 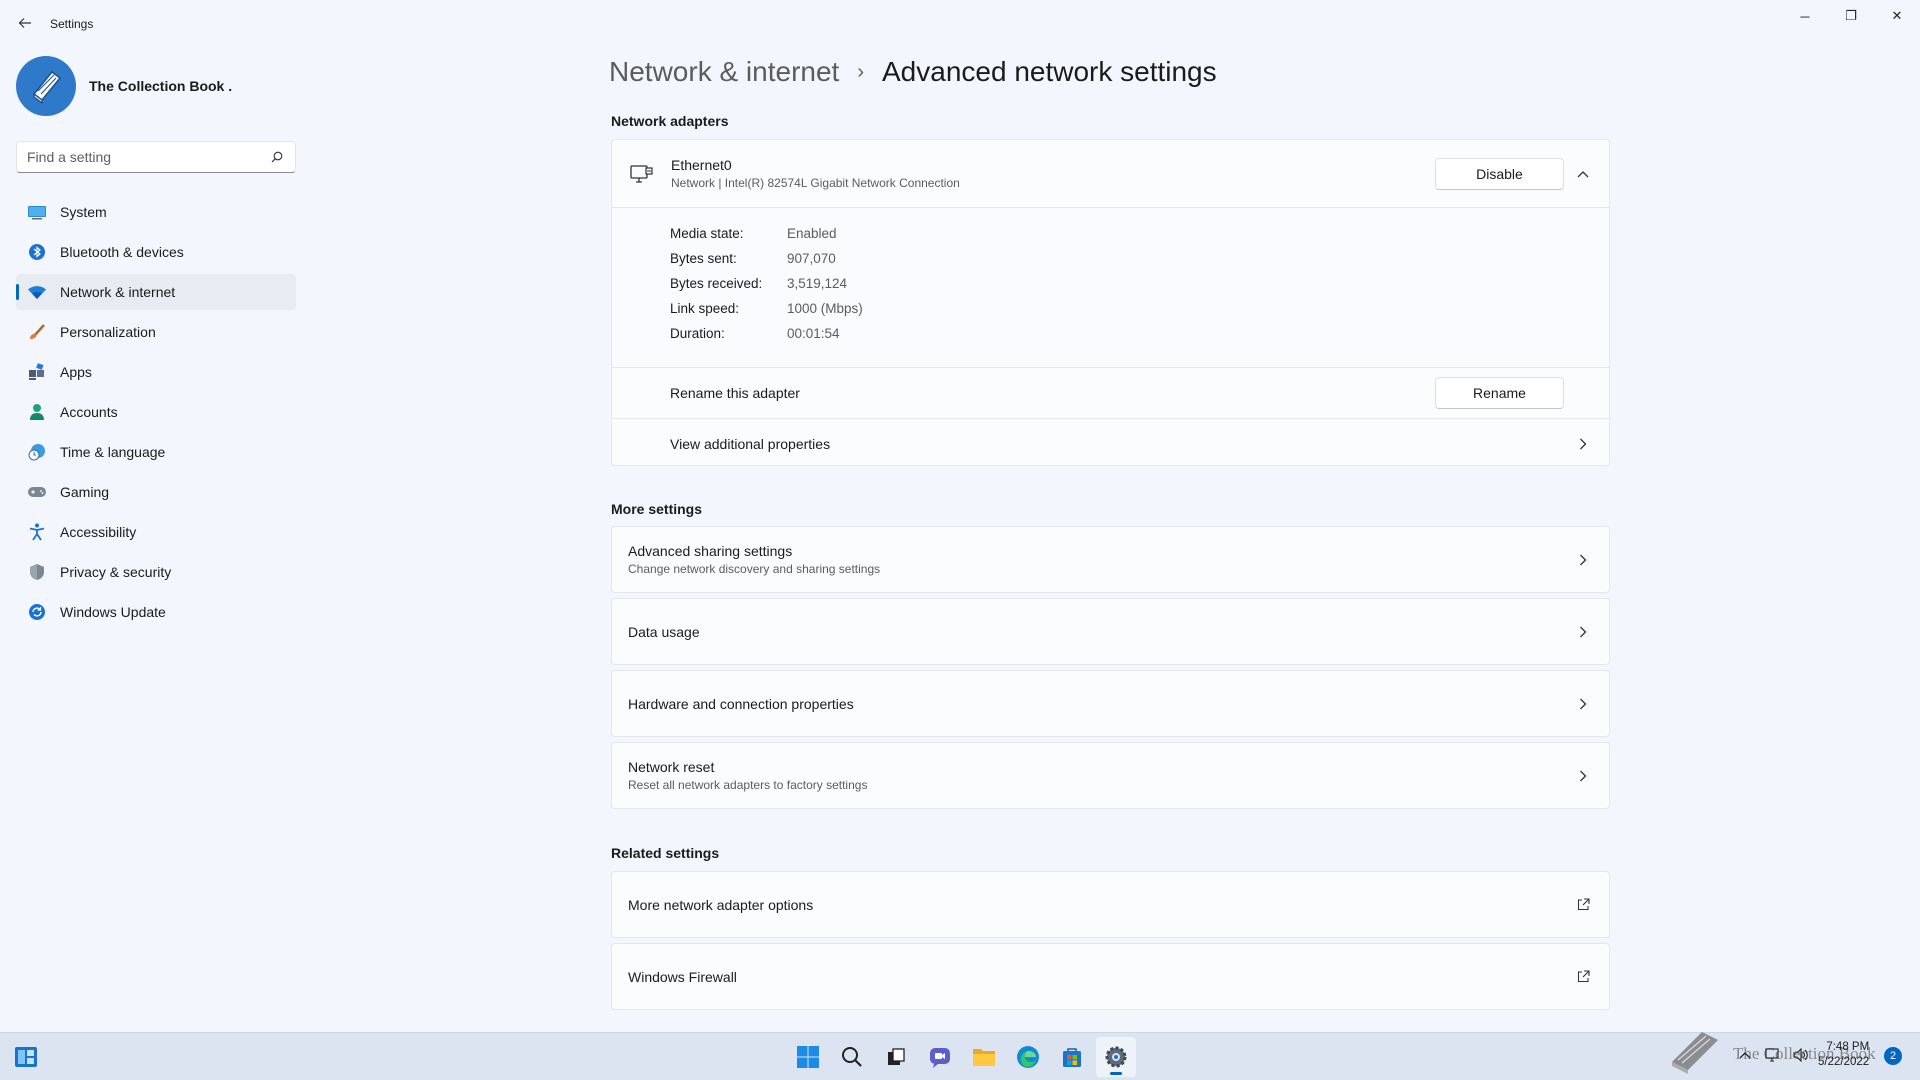 I want to click on setting-title: Network reset, so click(x=671, y=767).